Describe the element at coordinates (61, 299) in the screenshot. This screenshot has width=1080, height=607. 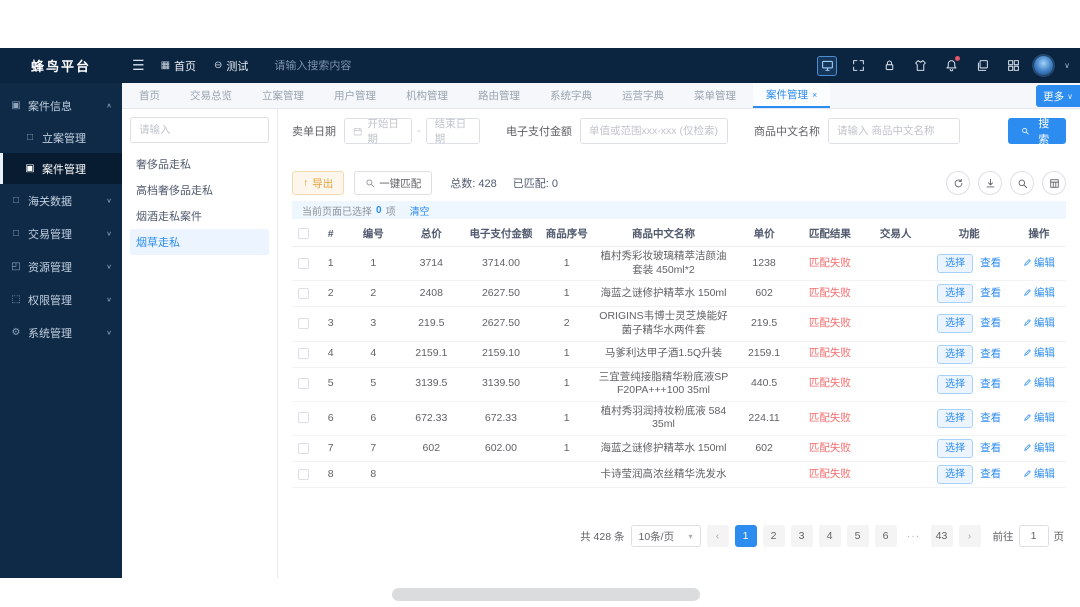
I see `sidebar-item: ⬚ 权限管理 ∨` at that location.